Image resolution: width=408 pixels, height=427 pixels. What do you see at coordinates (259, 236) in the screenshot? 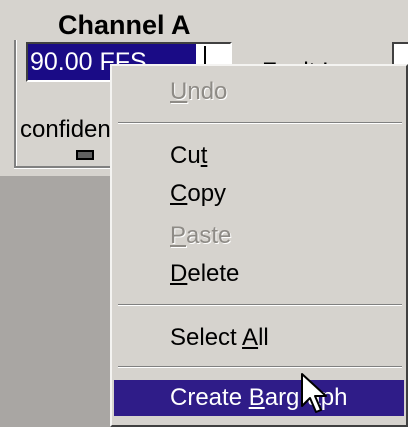
I see `menu-item-paste: Paste` at bounding box center [259, 236].